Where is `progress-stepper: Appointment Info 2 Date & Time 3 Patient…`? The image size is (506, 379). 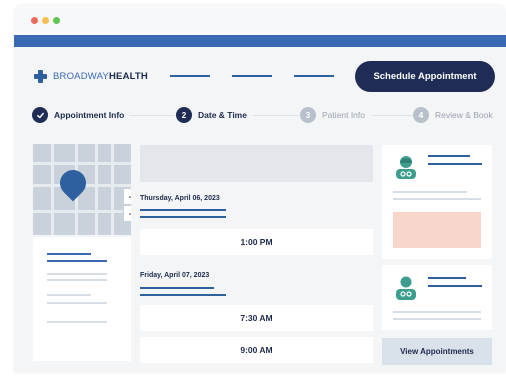 progress-stepper: Appointment Info 2 Date & Time 3 Patient… is located at coordinates (260, 115).